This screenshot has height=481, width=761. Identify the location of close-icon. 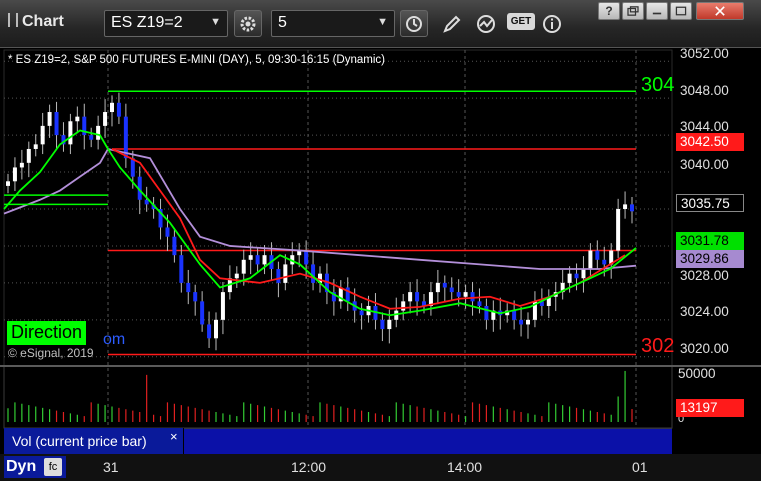
(720, 11).